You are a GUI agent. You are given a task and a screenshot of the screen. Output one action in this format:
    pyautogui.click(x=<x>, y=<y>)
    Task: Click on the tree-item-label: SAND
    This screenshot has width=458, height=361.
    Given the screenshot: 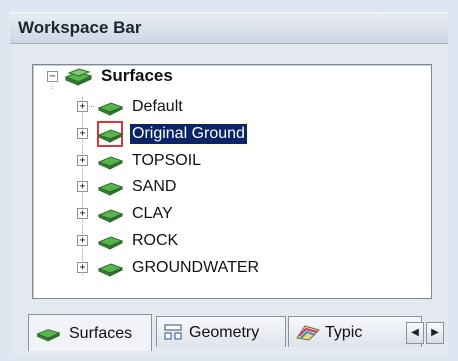 What is the action you would take?
    pyautogui.click(x=154, y=187)
    